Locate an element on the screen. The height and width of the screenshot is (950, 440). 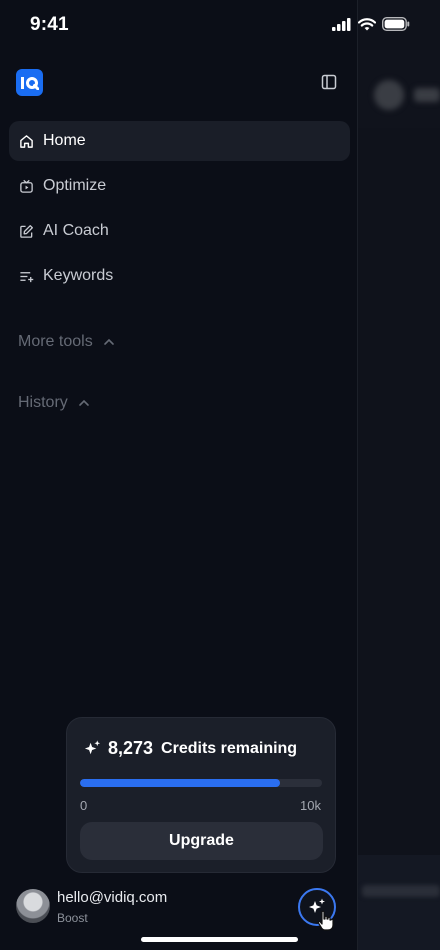
edit-icon is located at coordinates (26, 231).